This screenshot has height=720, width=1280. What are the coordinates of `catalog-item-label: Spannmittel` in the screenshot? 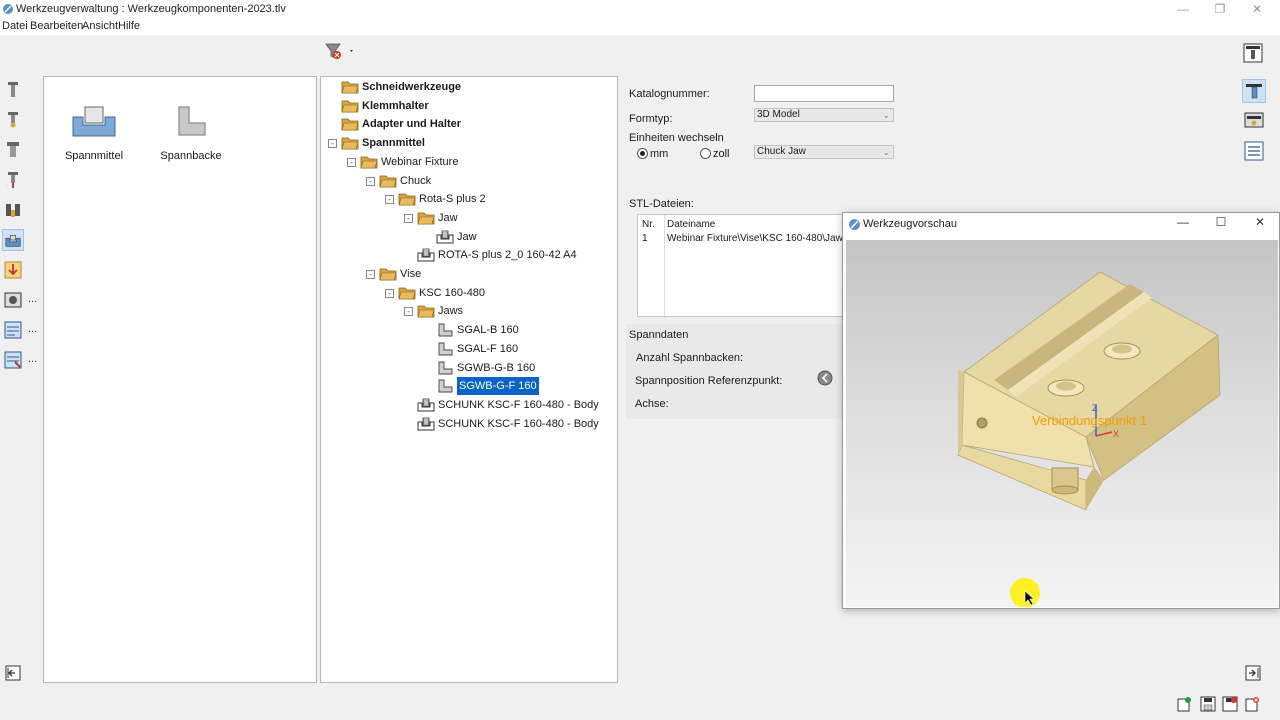 It's located at (94, 156).